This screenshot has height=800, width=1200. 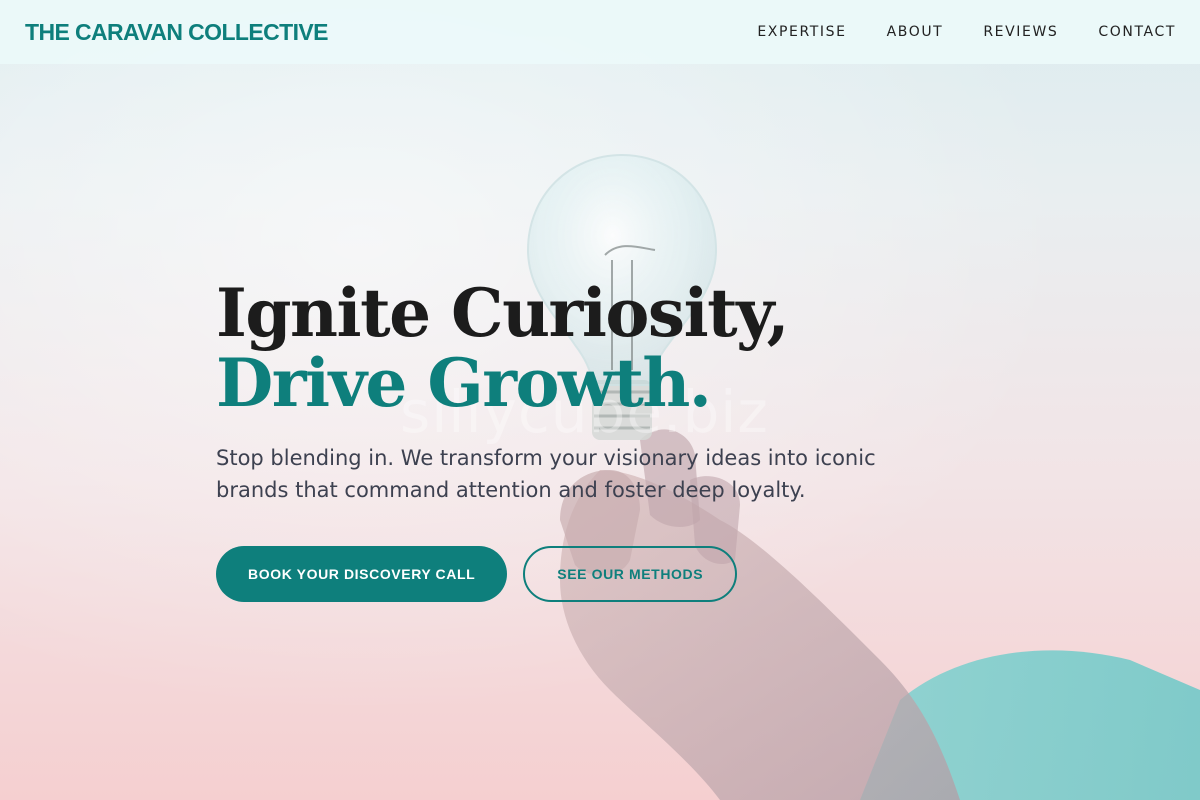 I want to click on headline-line-1: Ignite Curiosity,, so click(x=503, y=313).